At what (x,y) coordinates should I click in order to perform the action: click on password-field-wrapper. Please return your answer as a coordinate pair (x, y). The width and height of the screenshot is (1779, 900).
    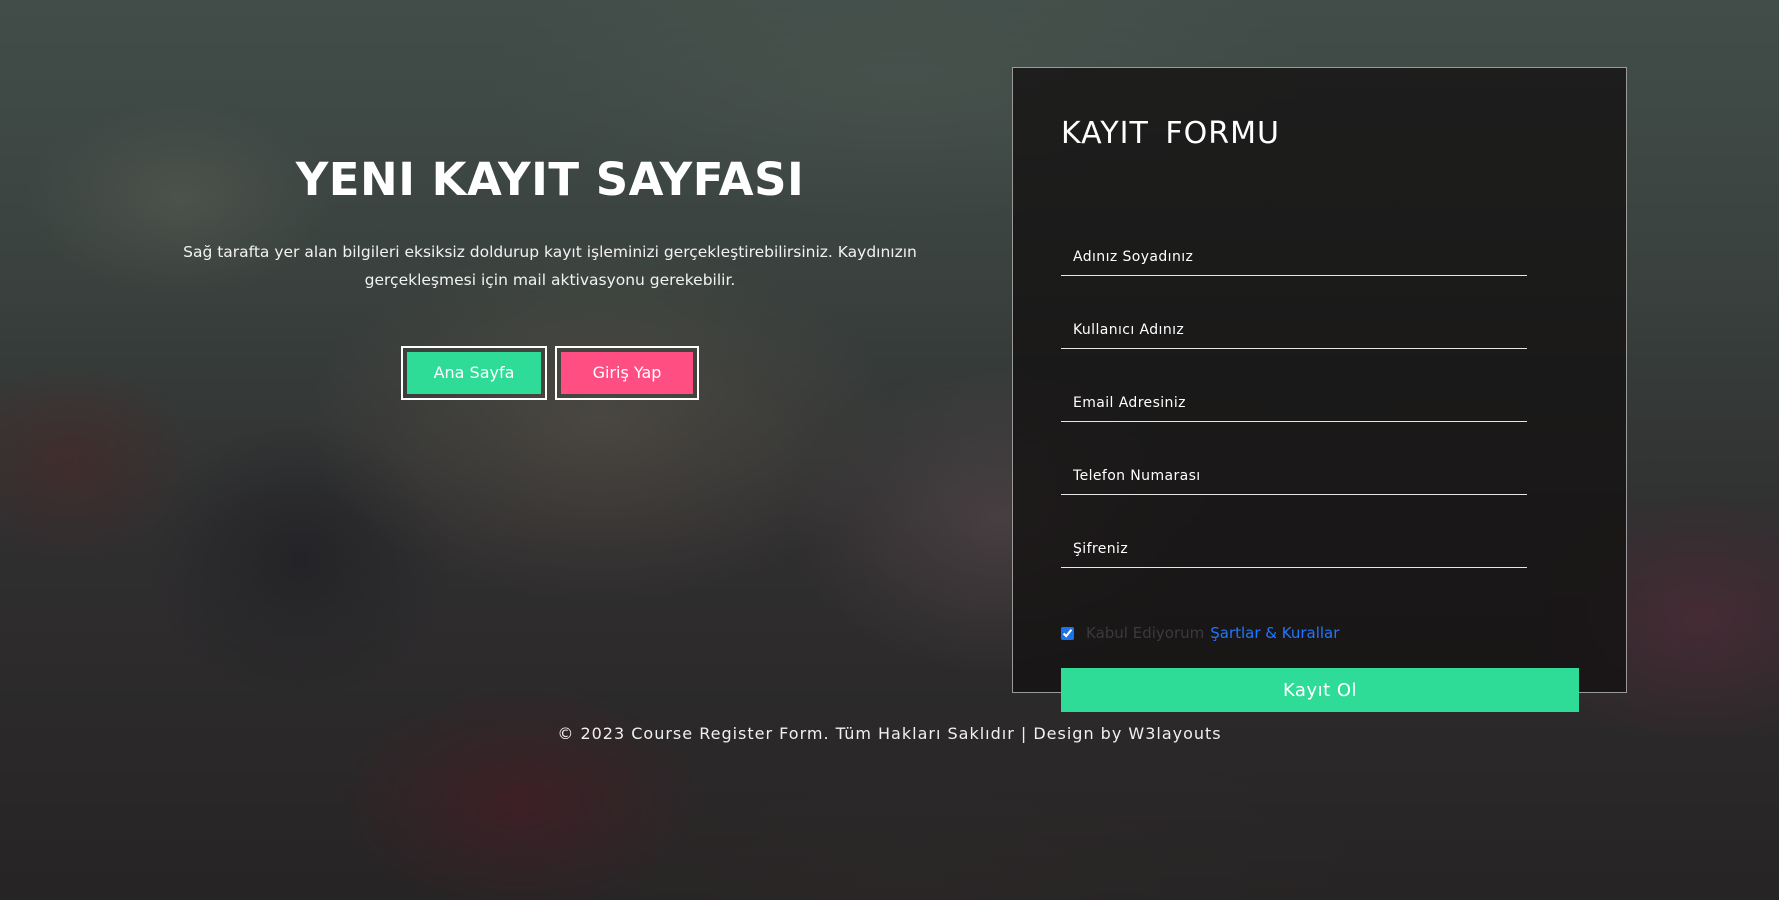
    Looking at the image, I should click on (1294, 549).